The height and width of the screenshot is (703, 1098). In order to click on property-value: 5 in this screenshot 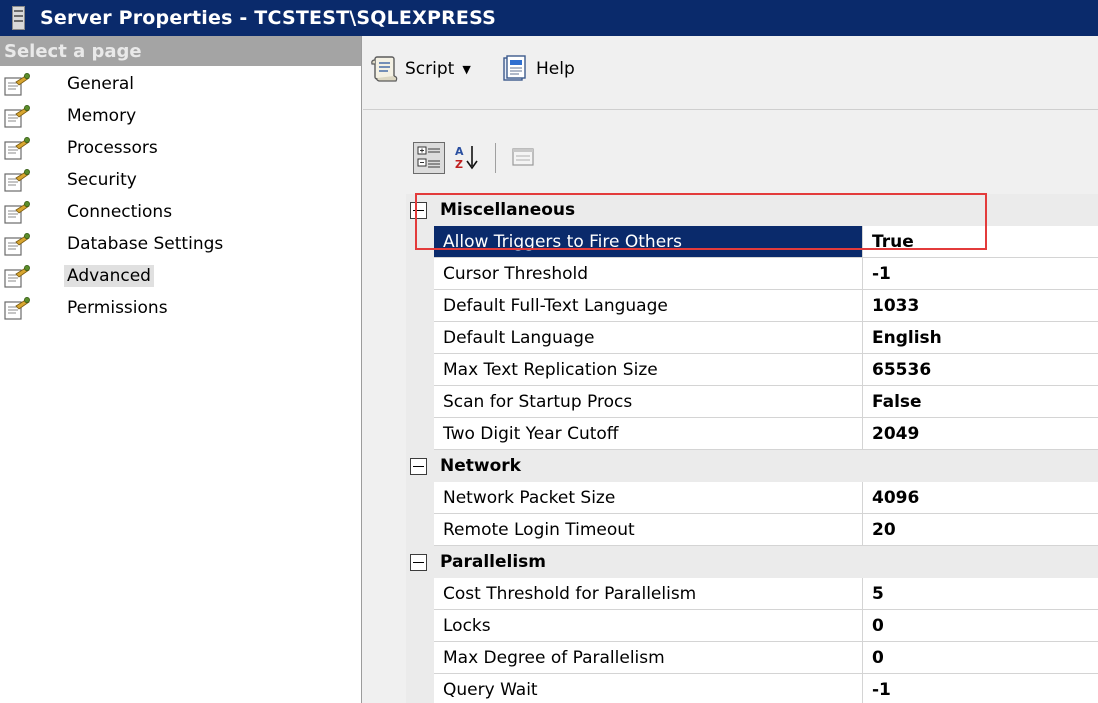, I will do `click(980, 594)`.